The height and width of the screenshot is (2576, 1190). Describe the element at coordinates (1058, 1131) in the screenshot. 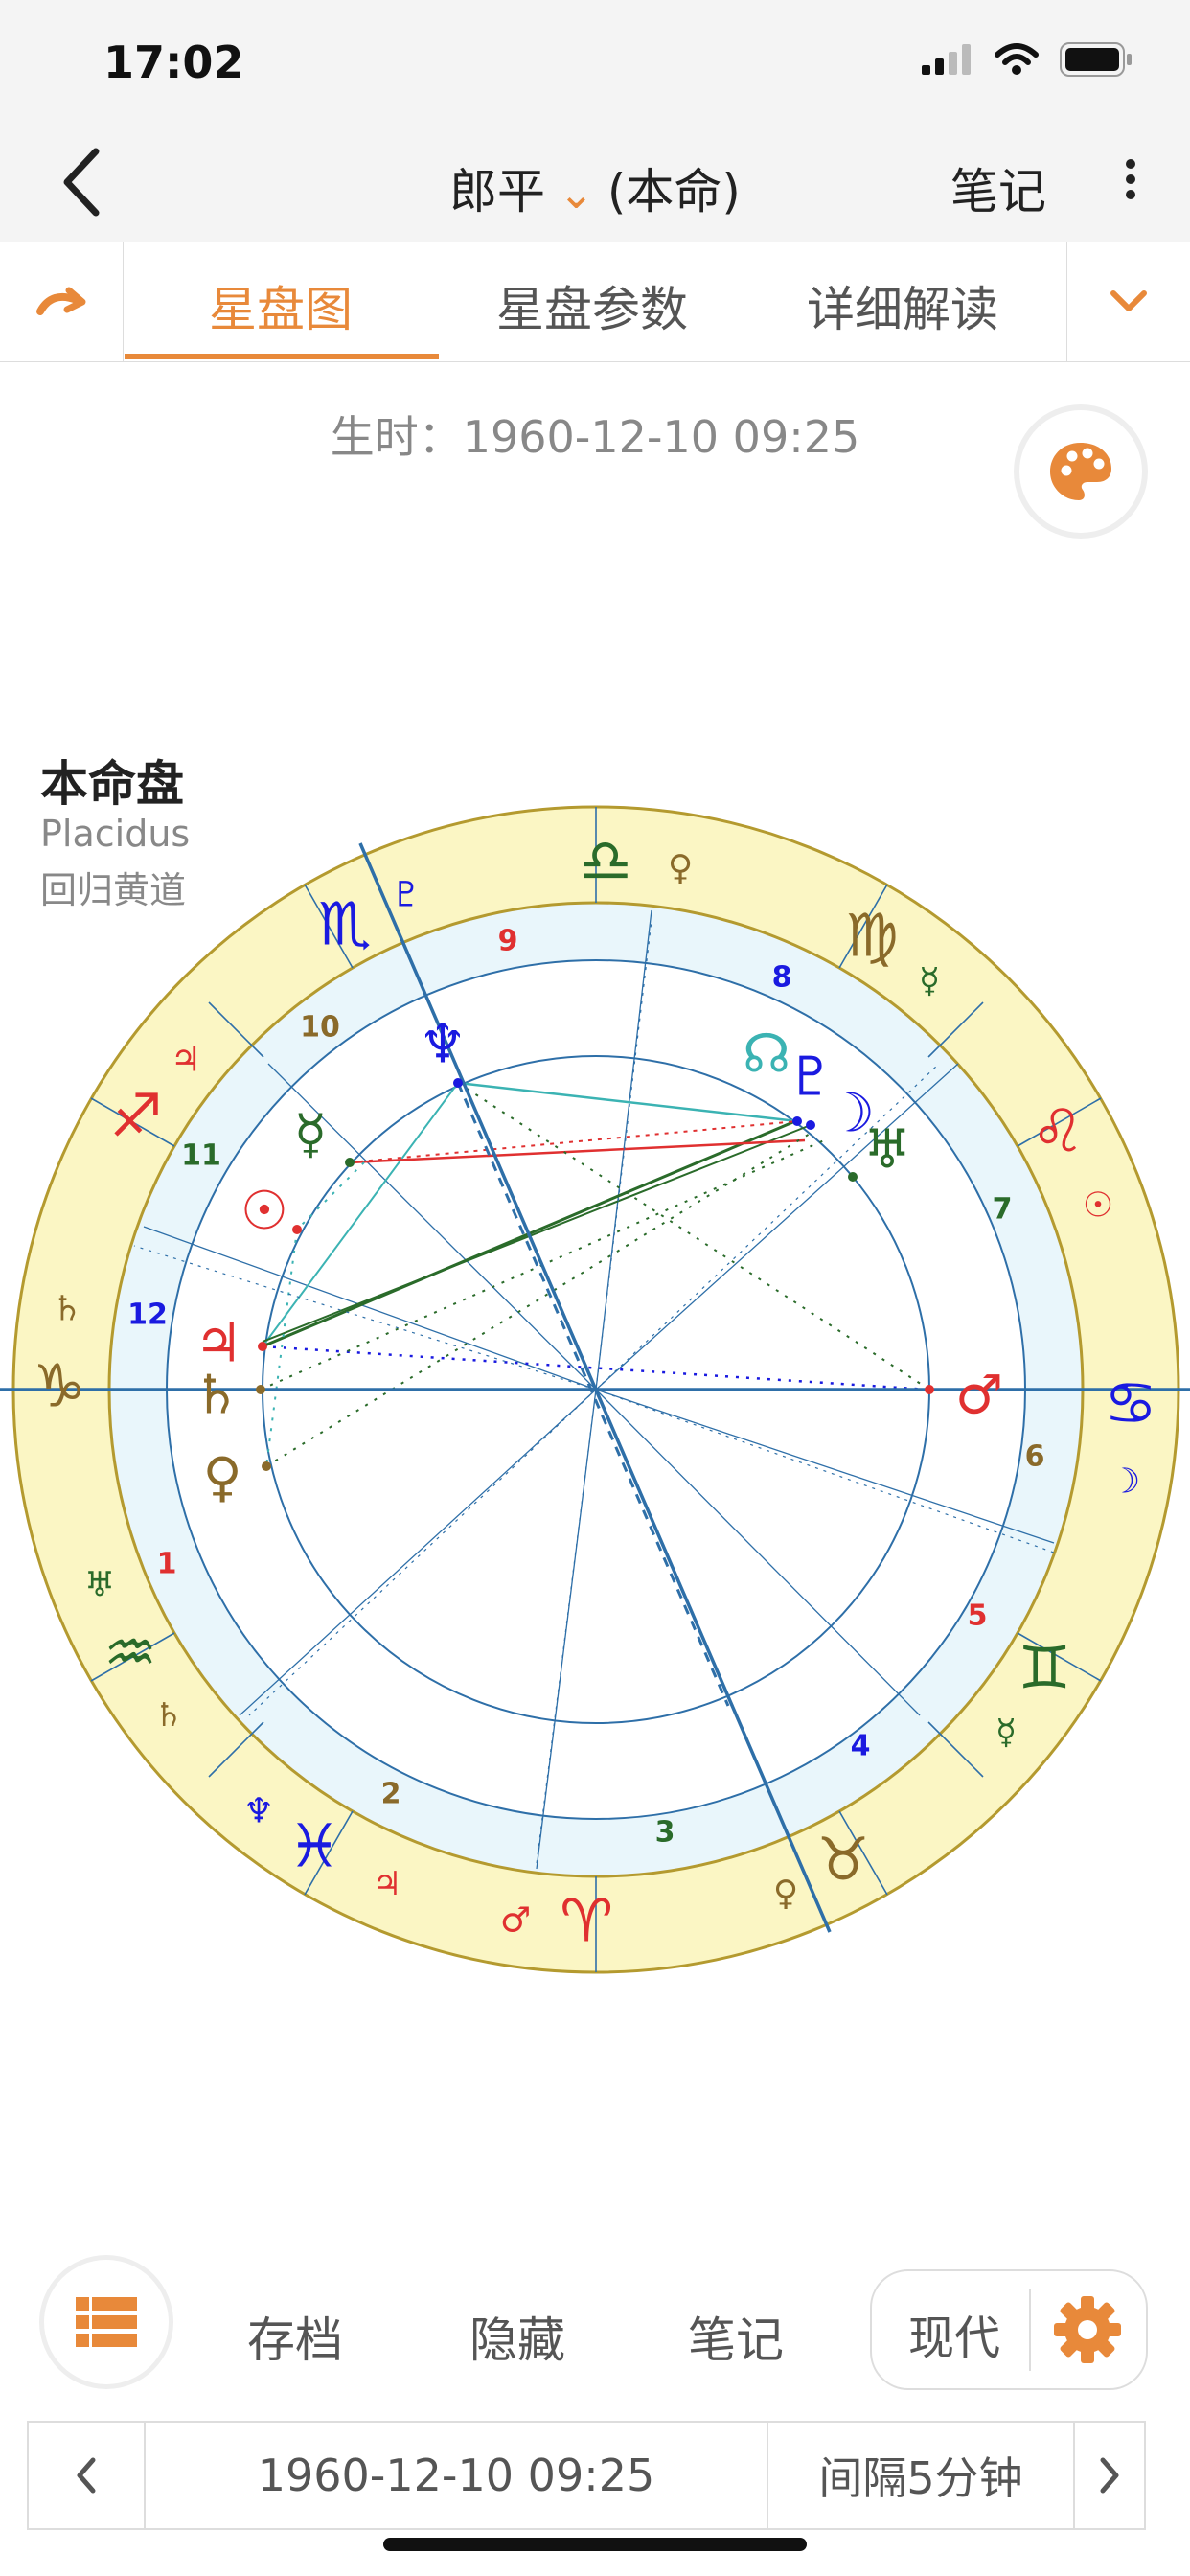

I see `zodiac-sign-8-icon: ♌` at that location.